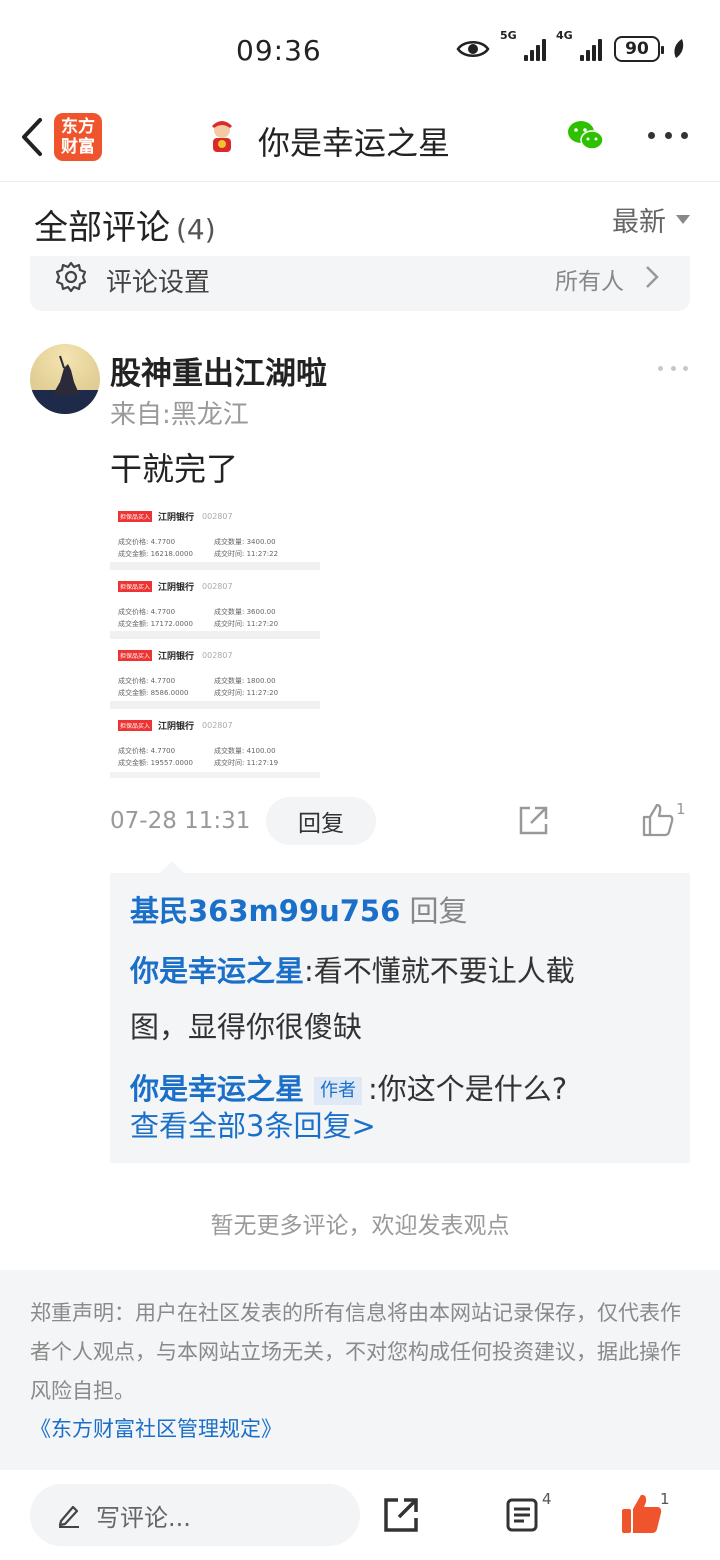 Image resolution: width=720 pixels, height=1560 pixels. Describe the element at coordinates (642, 1514) in the screenshot. I see `thumbs-up-filled-icon` at that location.